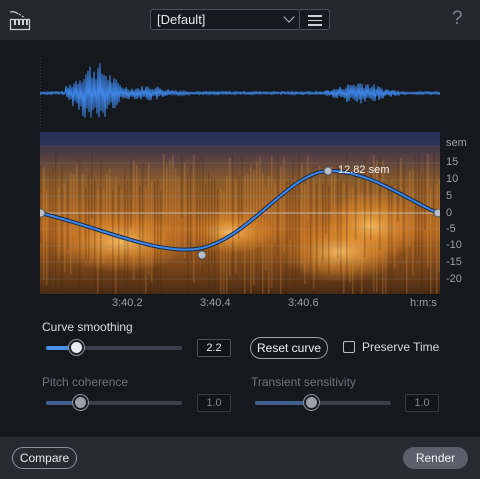 The image size is (480, 479). Describe the element at coordinates (303, 382) in the screenshot. I see `transient-sensitivity-label: Transient sensitivity` at that location.